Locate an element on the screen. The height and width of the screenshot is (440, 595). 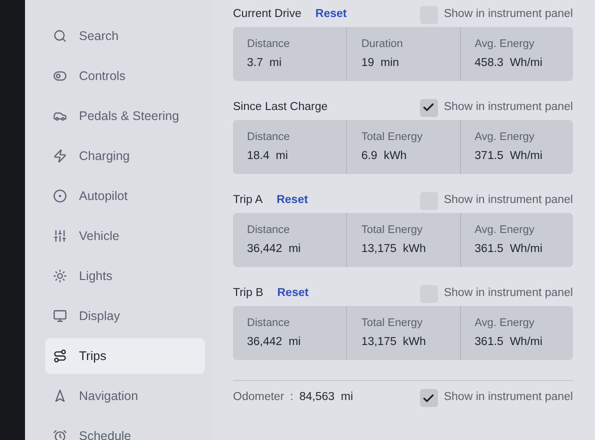
search-icon is located at coordinates (60, 36).